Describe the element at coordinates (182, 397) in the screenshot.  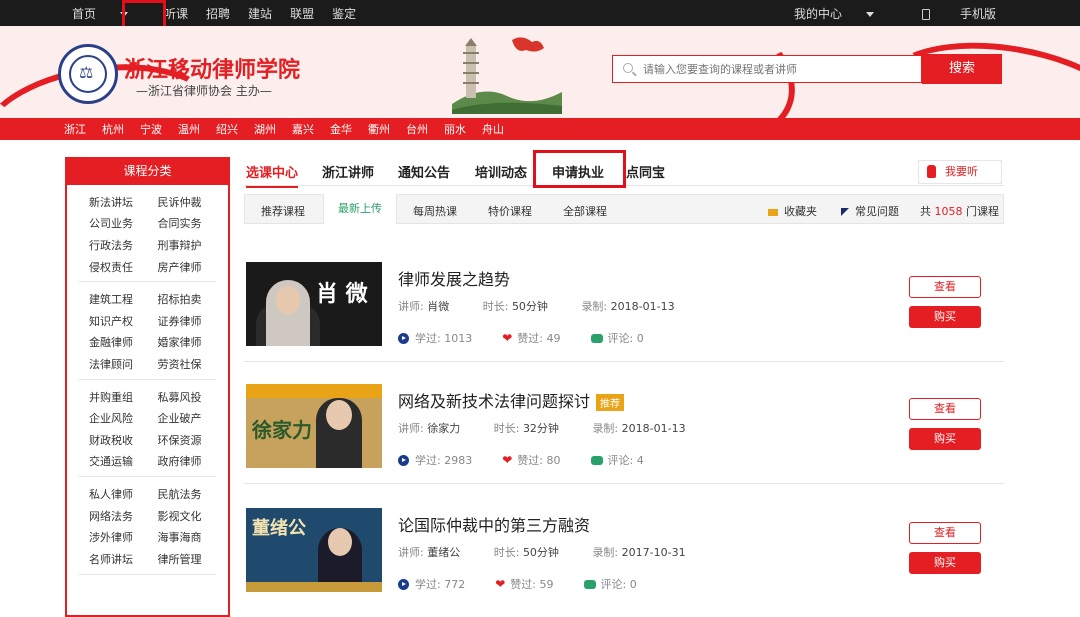
I see `category-link: 私募风投` at that location.